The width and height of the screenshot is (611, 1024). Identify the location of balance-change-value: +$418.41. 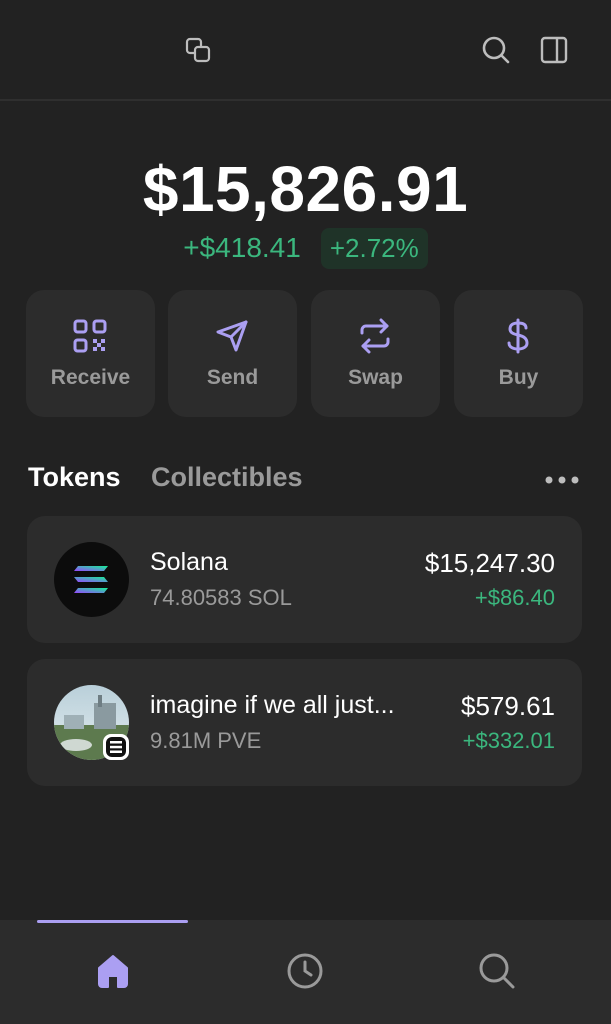
(242, 247).